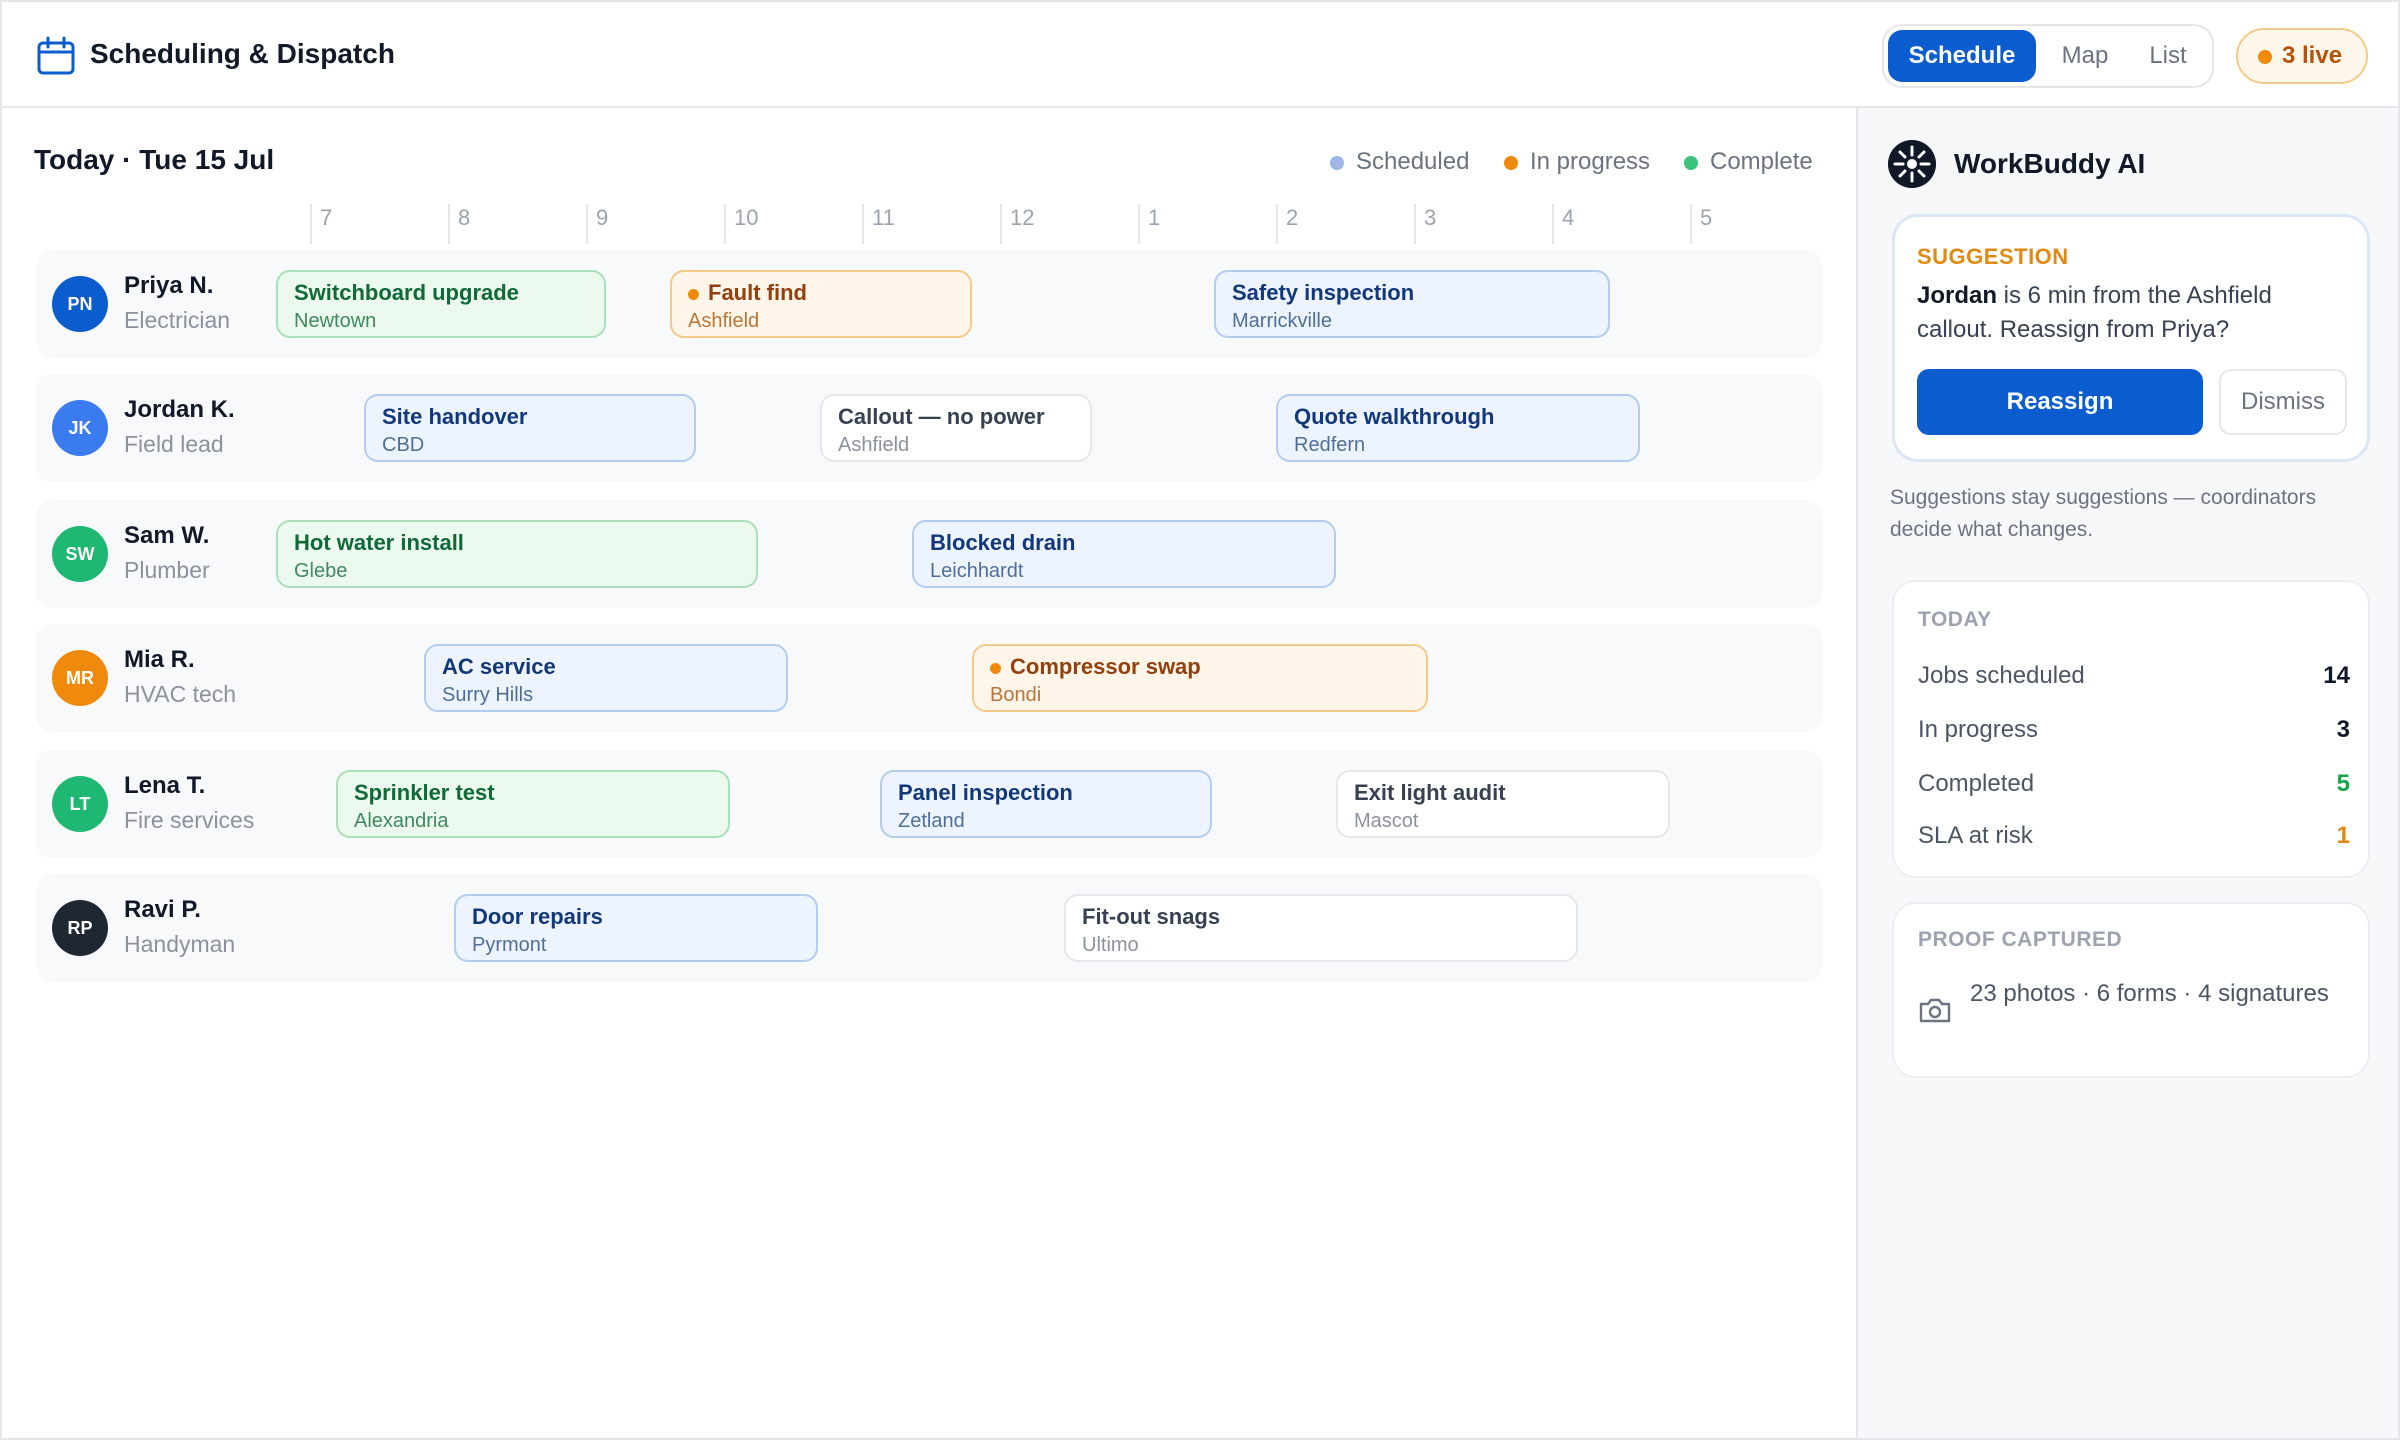 This screenshot has width=2400, height=1440. I want to click on app-title: Scheduling & Dispatch, so click(242, 53).